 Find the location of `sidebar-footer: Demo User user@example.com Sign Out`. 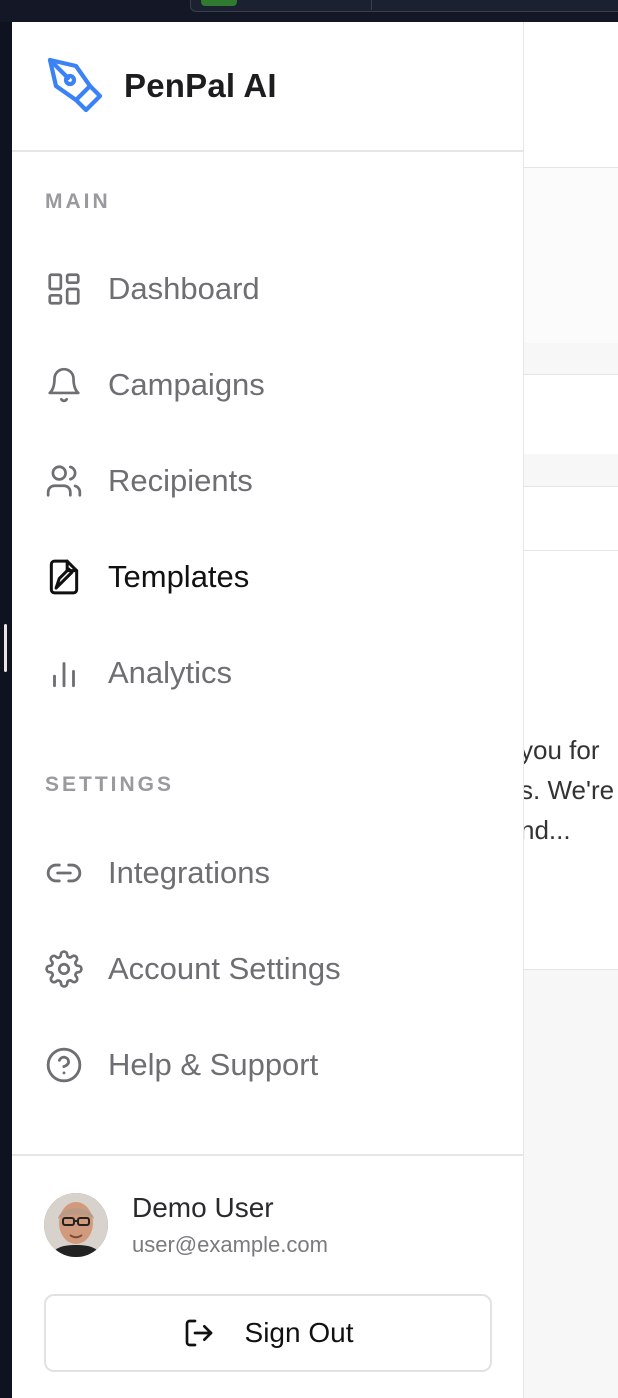

sidebar-footer: Demo User user@example.com Sign Out is located at coordinates (268, 1276).